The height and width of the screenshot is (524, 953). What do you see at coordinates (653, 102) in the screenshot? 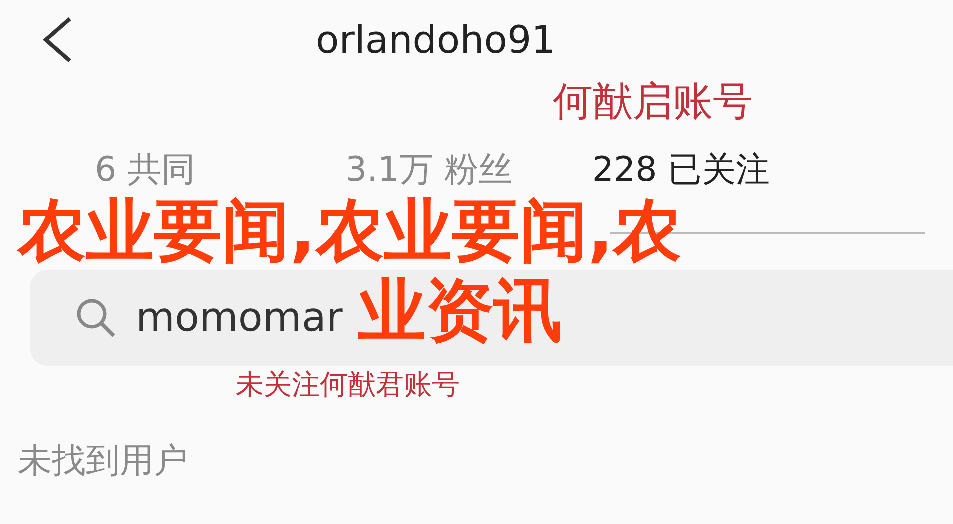
I see `annotation-caption: 何猷启账号` at bounding box center [653, 102].